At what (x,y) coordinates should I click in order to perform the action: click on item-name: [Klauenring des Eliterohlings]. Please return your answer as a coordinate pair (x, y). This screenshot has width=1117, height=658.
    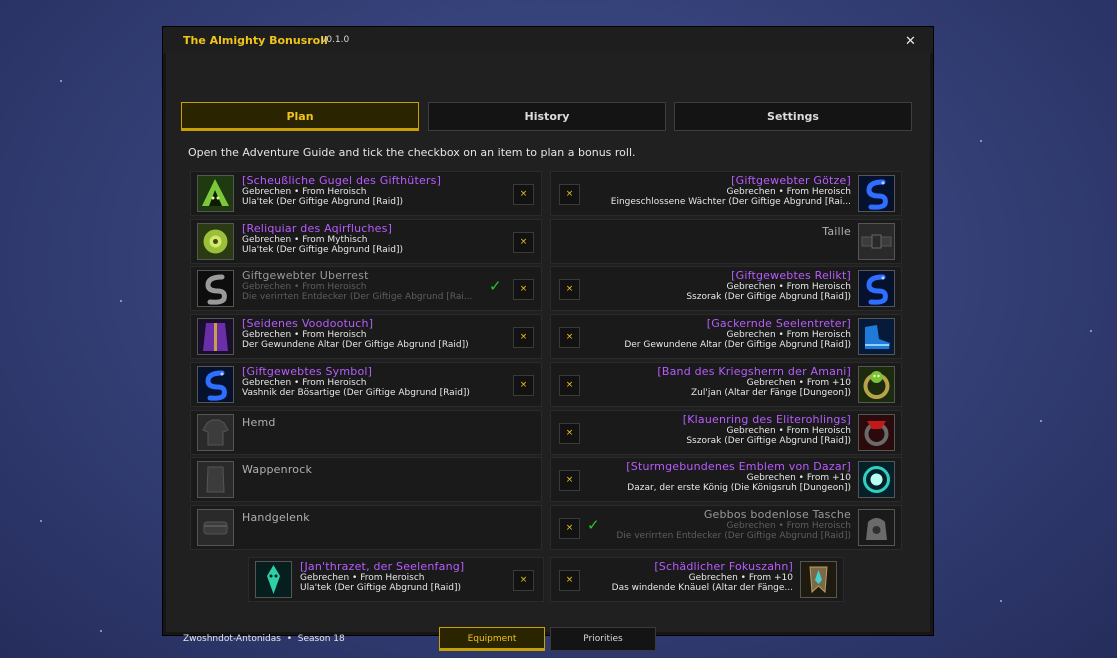
    Looking at the image, I should click on (722, 420).